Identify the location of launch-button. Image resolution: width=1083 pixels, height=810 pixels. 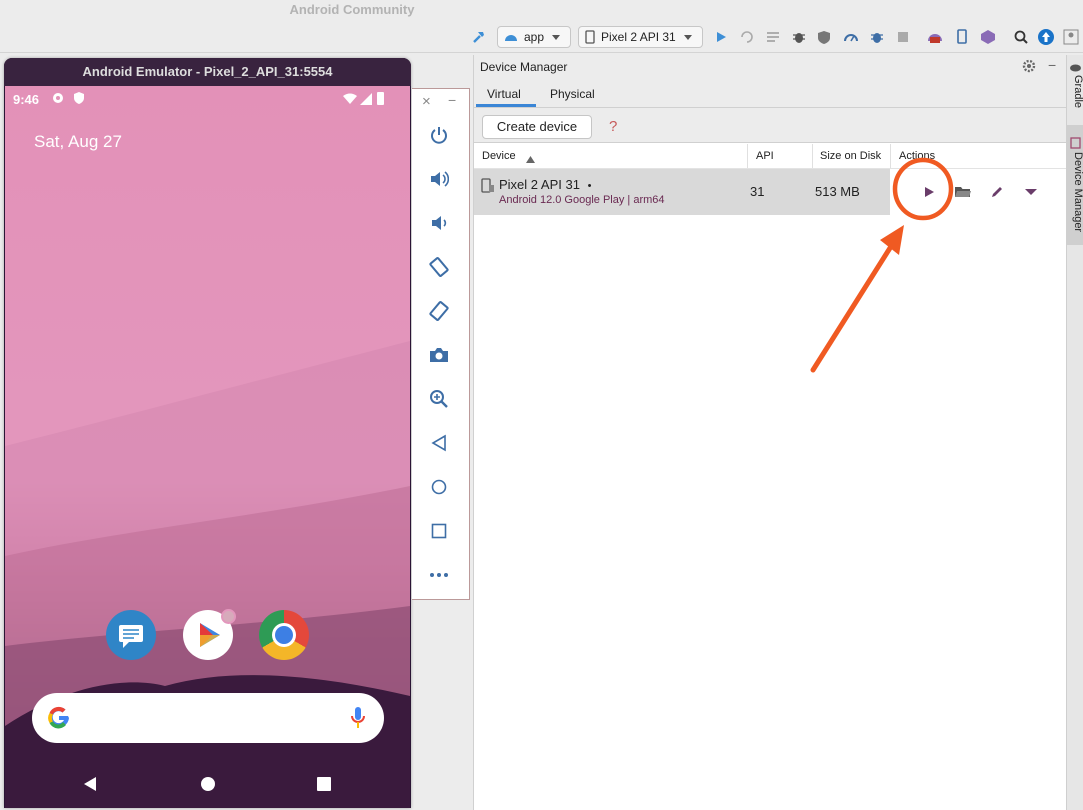
(929, 192).